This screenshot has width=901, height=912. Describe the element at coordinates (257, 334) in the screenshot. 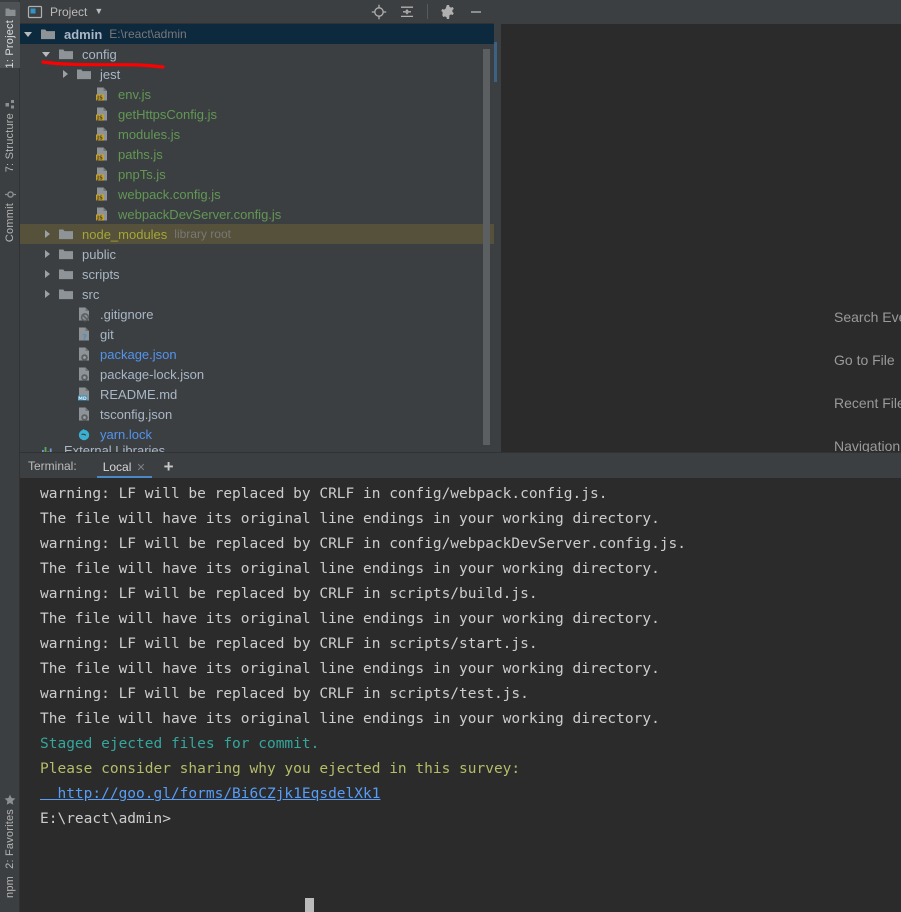

I see `tree-row: ? git` at that location.